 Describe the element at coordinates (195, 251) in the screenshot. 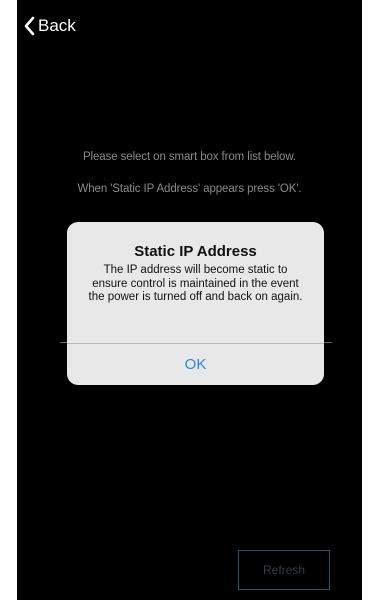

I see `alert-title: Static IP Address` at that location.